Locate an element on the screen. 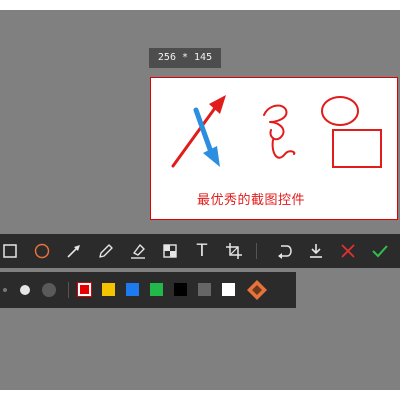 This screenshot has height=400, width=400. selection-caption-text: 最优秀的截图控件 is located at coordinates (251, 200).